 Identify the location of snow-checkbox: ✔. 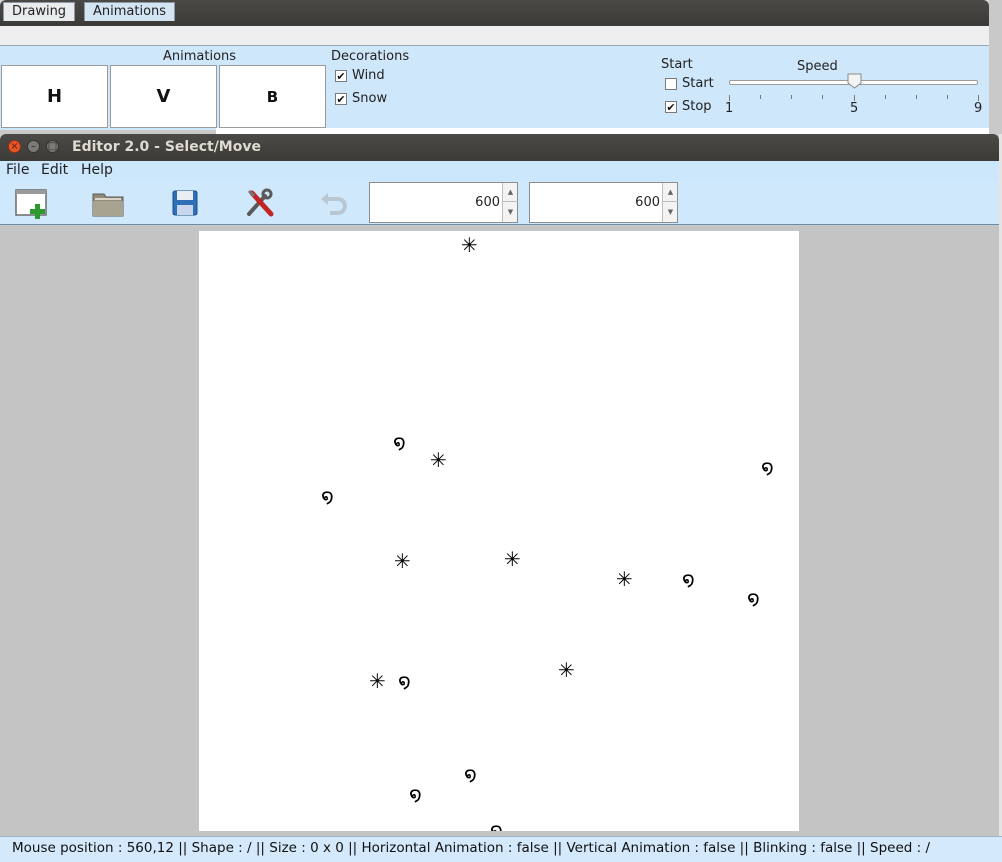
(341, 99).